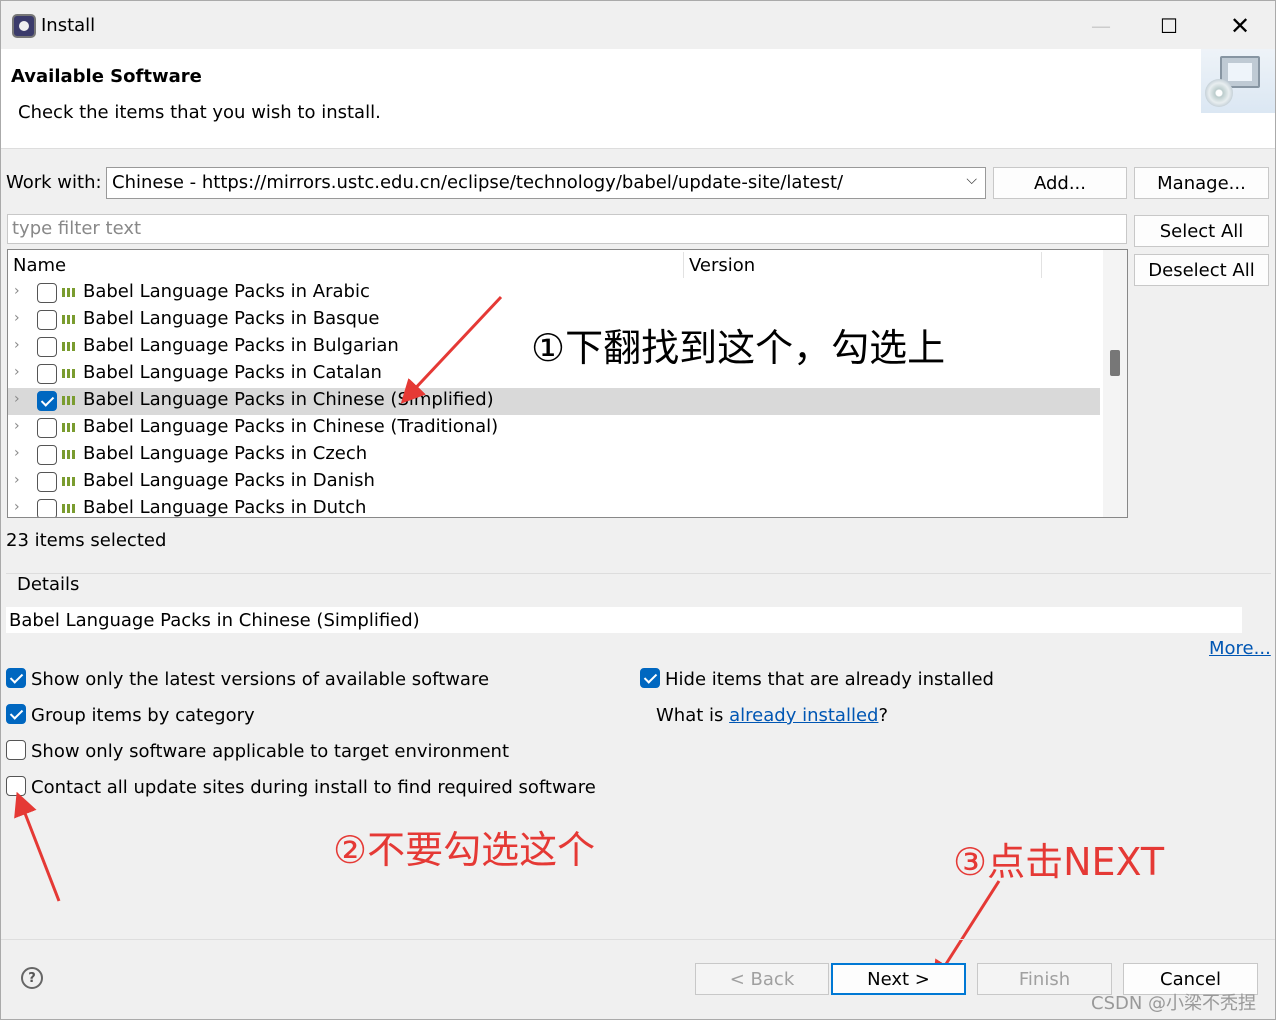 The image size is (1276, 1020). I want to click on group-by-category-label: Group items by category, so click(143, 715).